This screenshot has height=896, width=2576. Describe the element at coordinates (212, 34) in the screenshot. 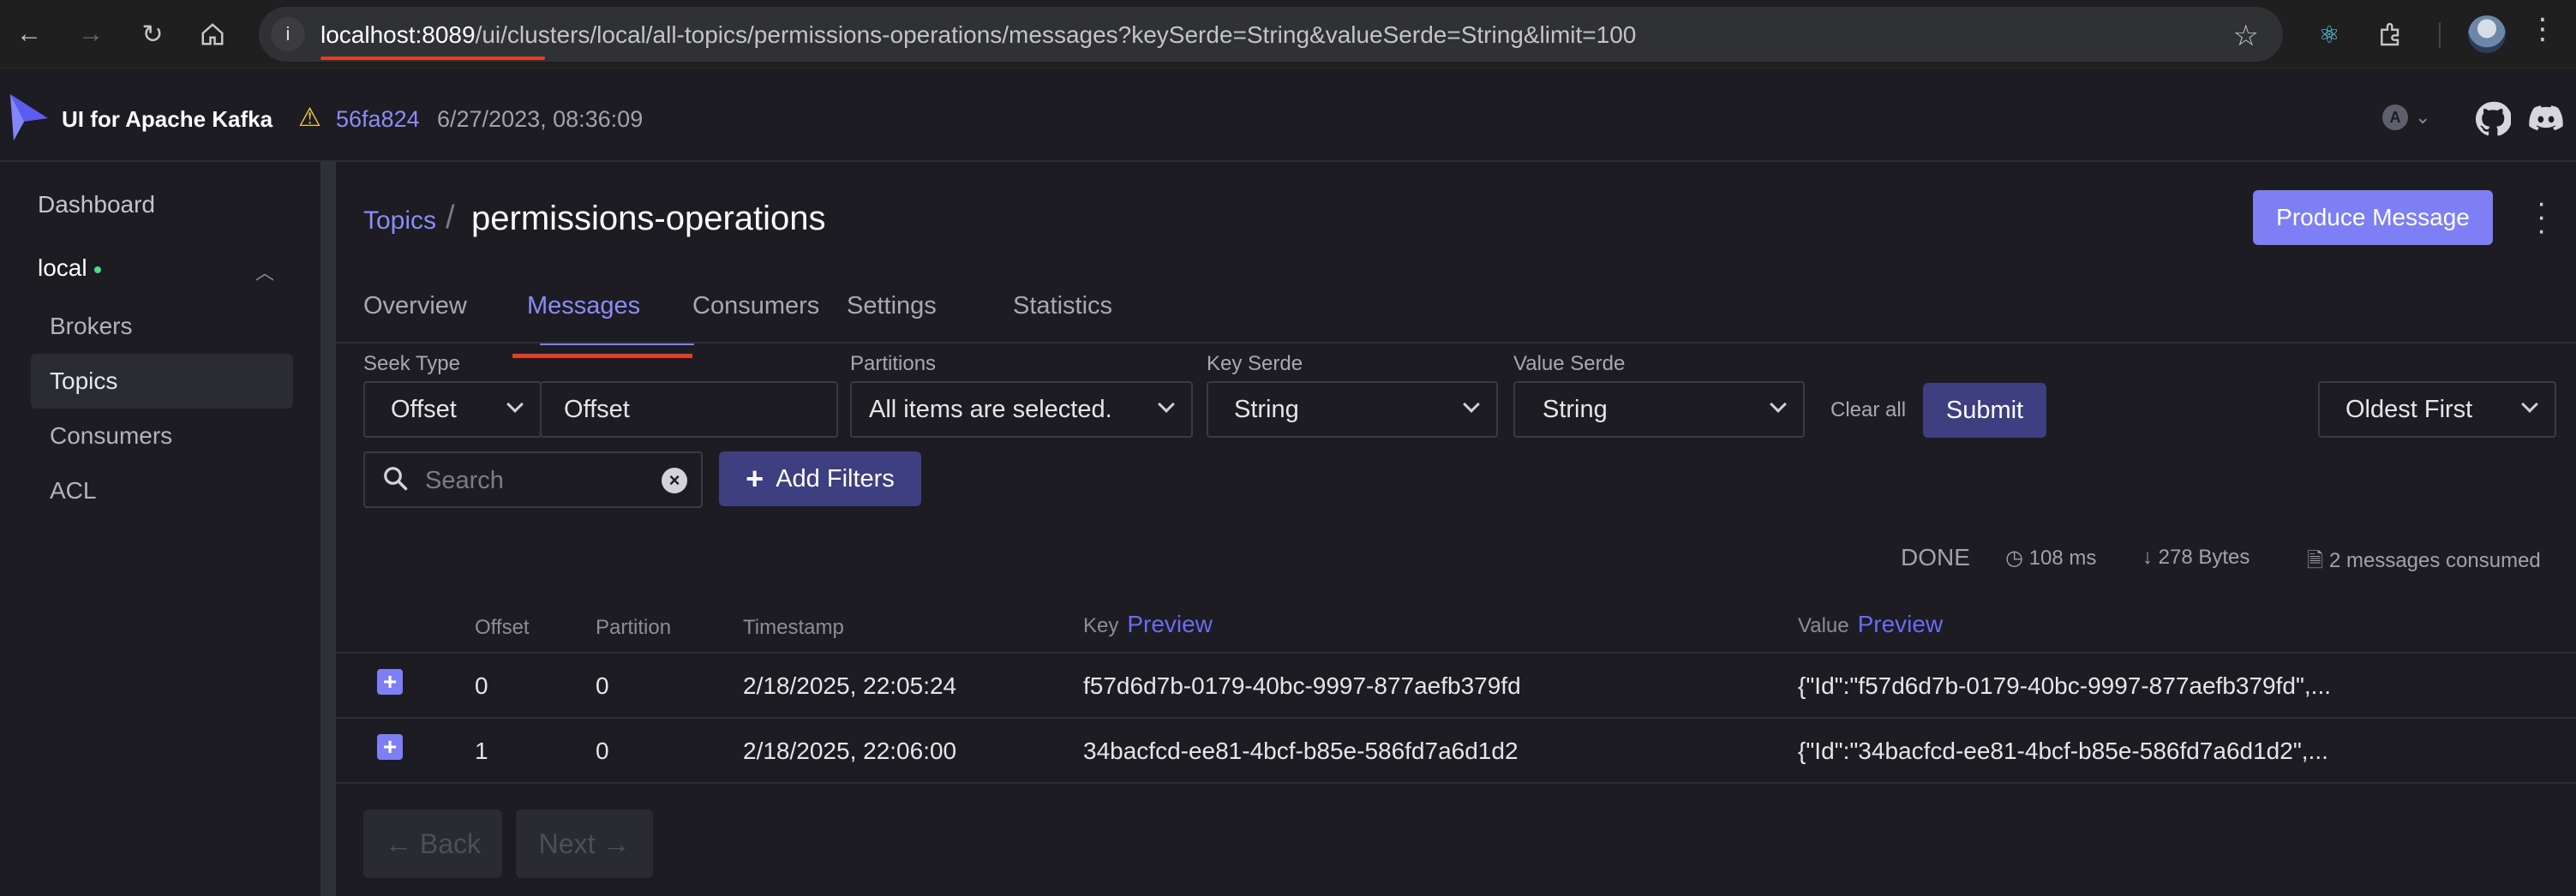

I see `home-icon` at that location.